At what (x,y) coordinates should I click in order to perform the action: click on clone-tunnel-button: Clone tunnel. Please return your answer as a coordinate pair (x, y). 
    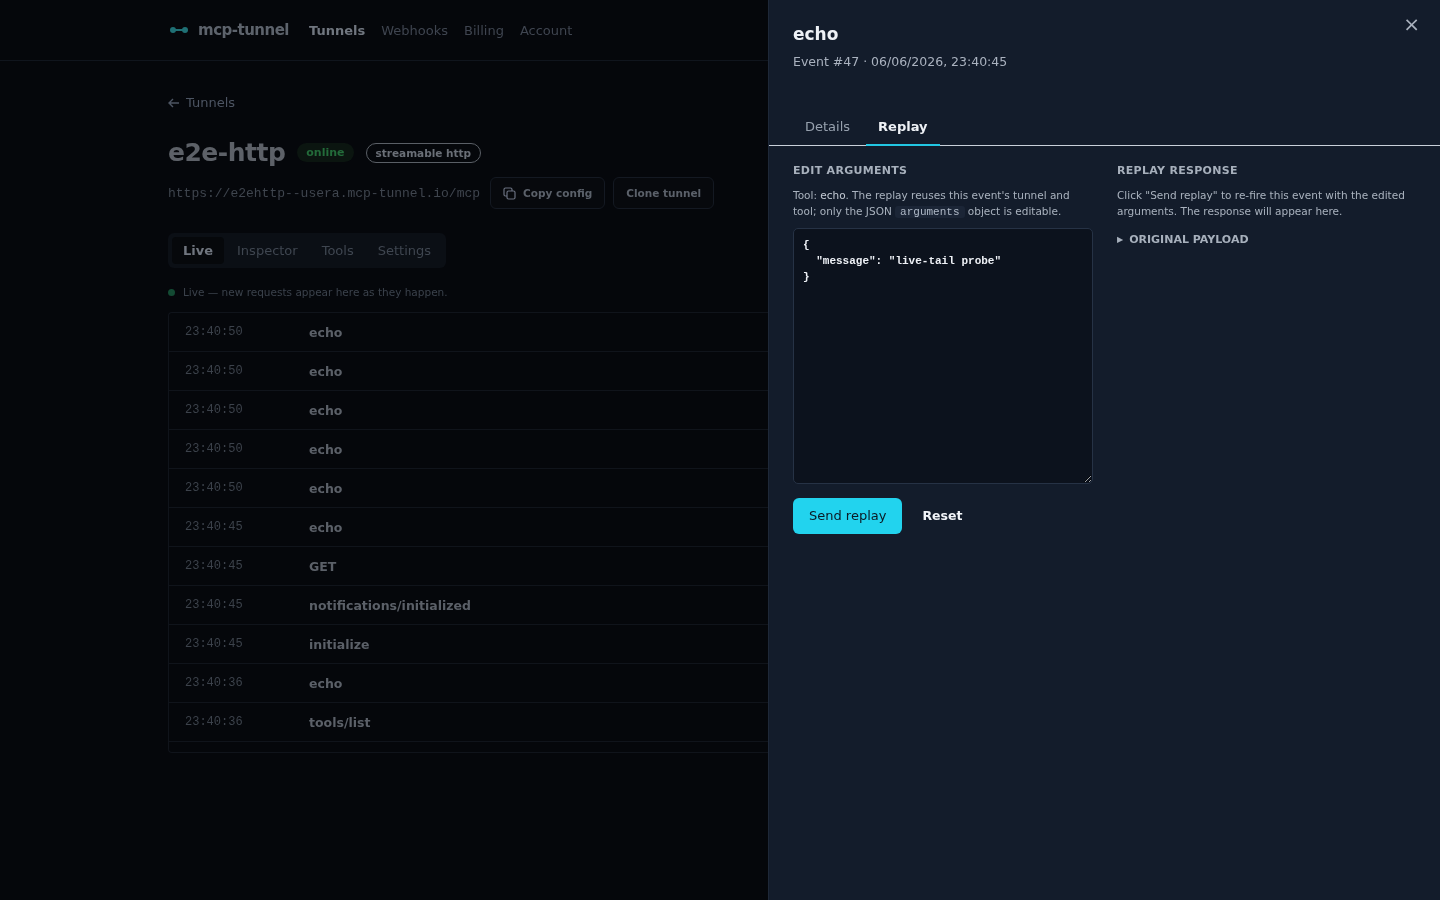
    Looking at the image, I should click on (664, 193).